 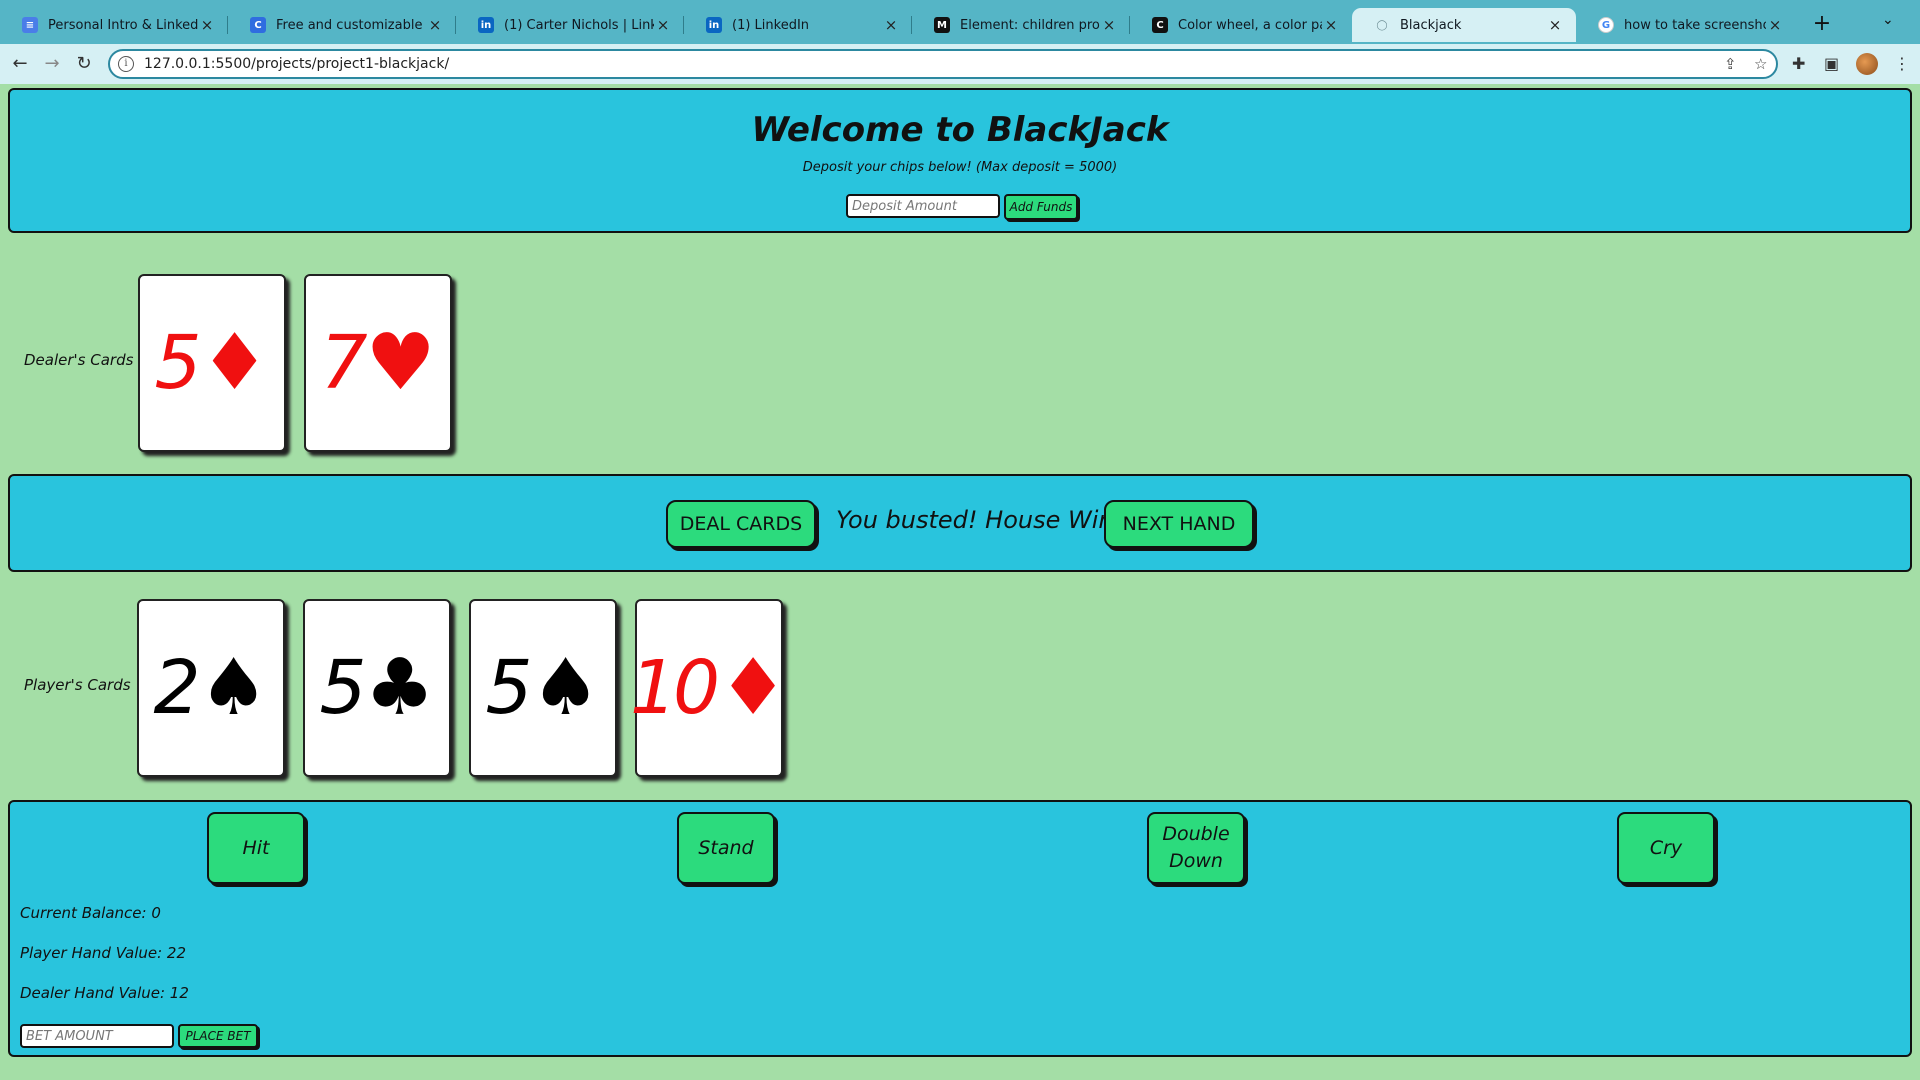 I want to click on docs-icon: ≡, so click(x=30, y=25).